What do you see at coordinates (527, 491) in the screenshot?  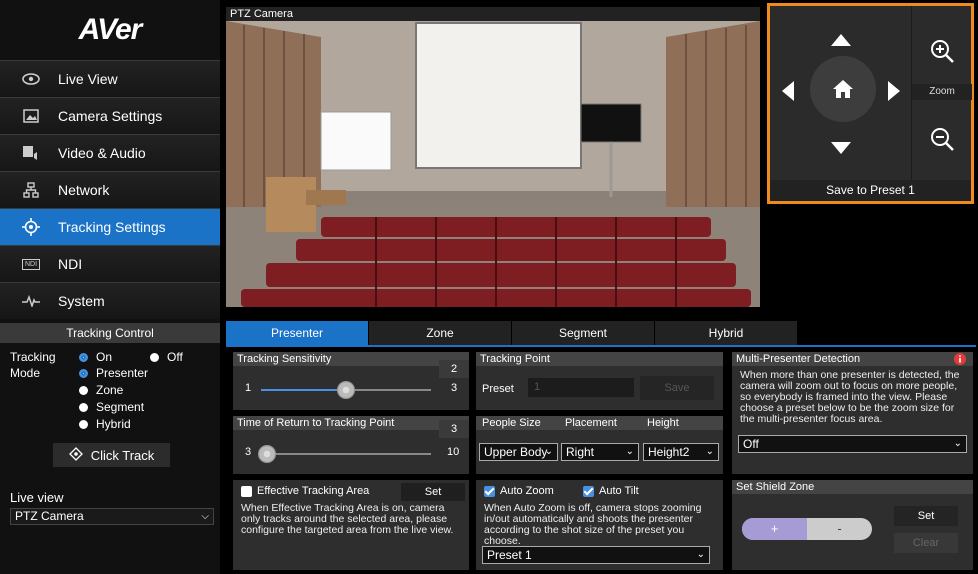 I see `auto-zoom-label: Auto Zoom` at bounding box center [527, 491].